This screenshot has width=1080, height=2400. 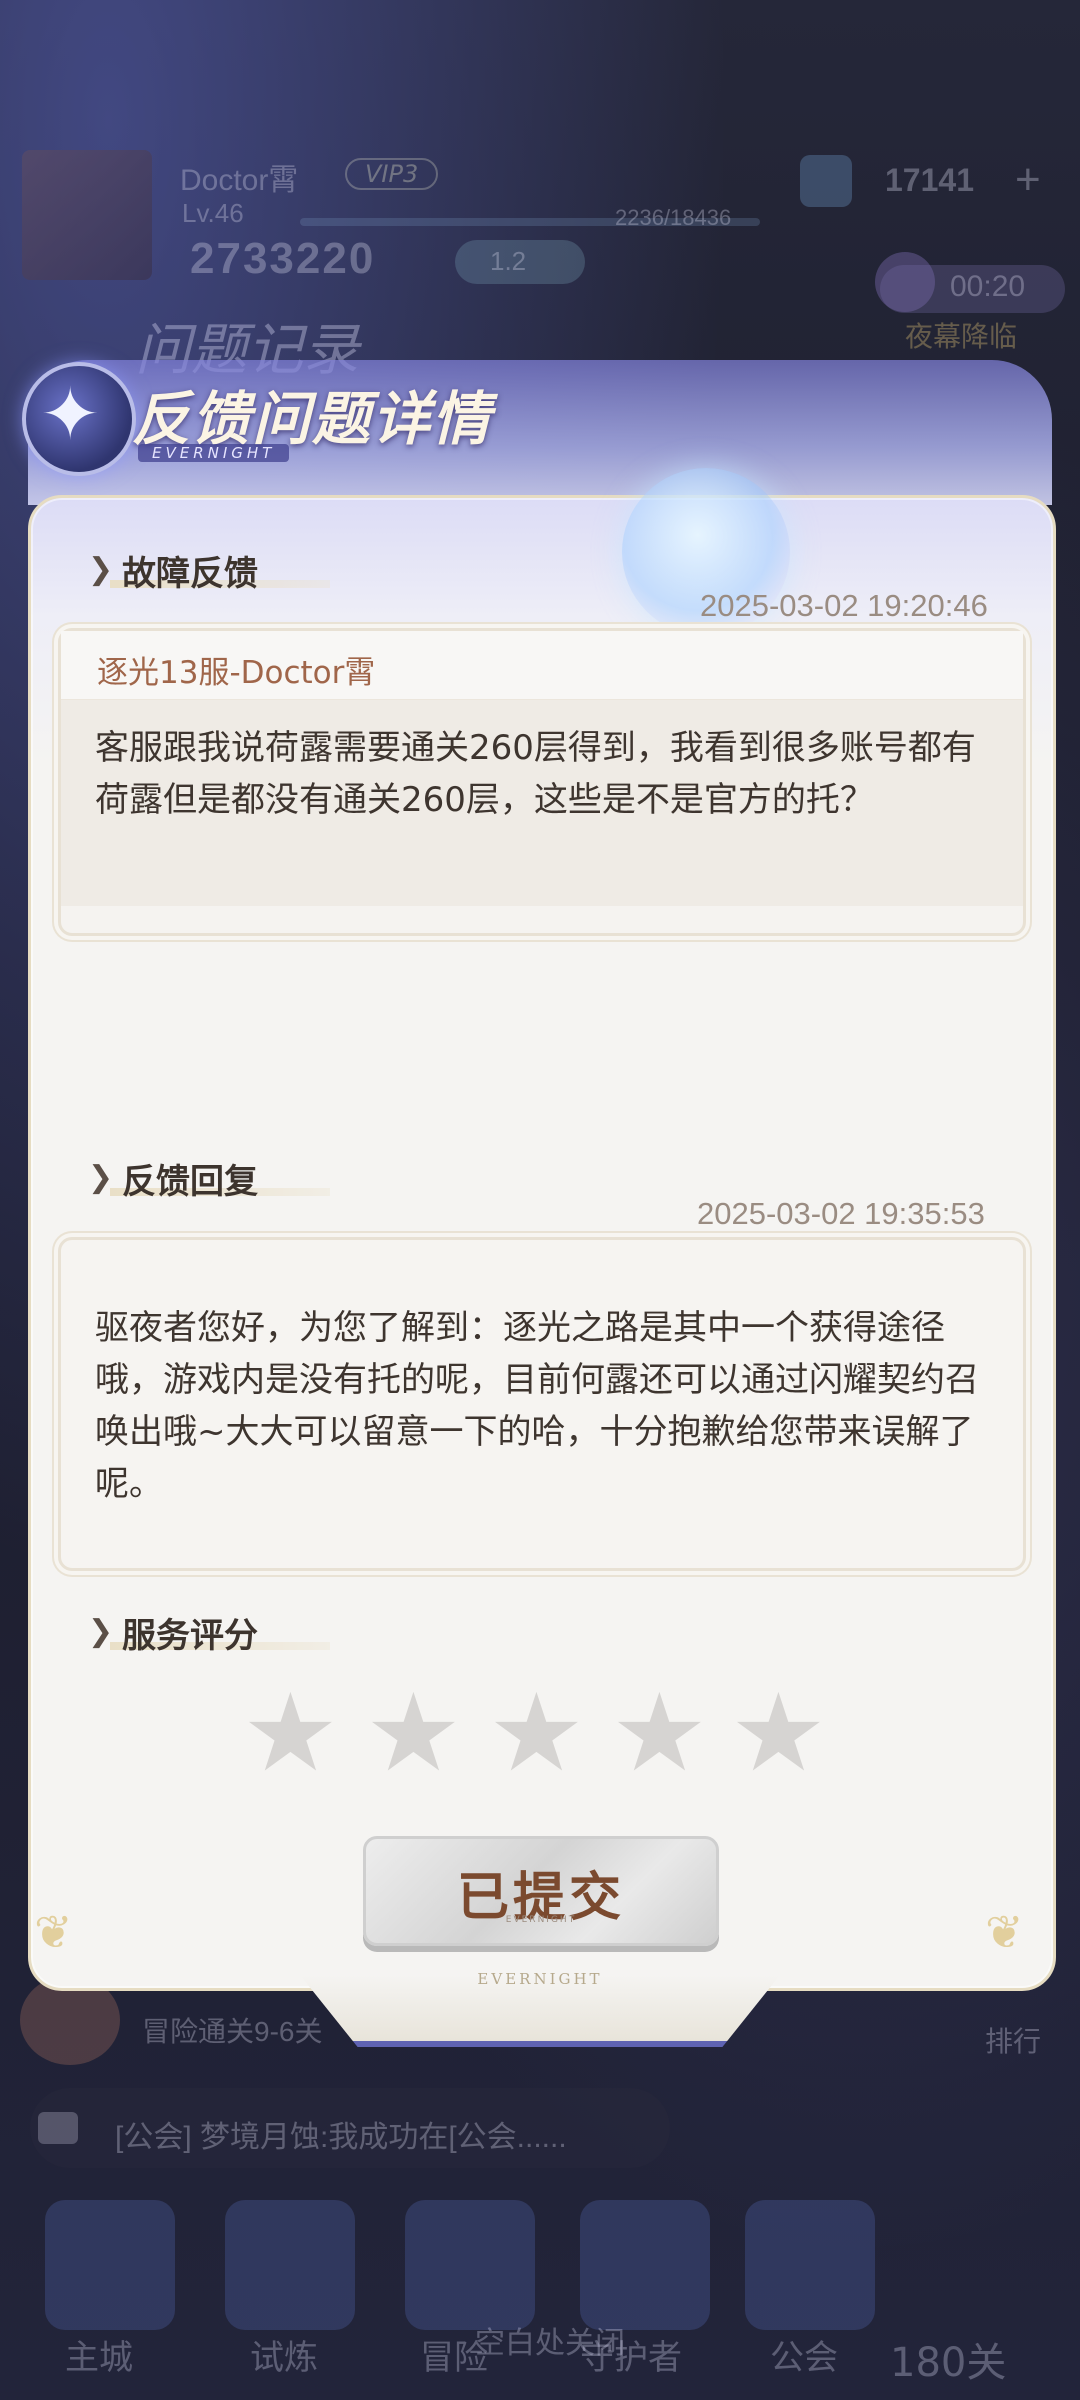 I want to click on vip-badge: VIP3, so click(x=392, y=174).